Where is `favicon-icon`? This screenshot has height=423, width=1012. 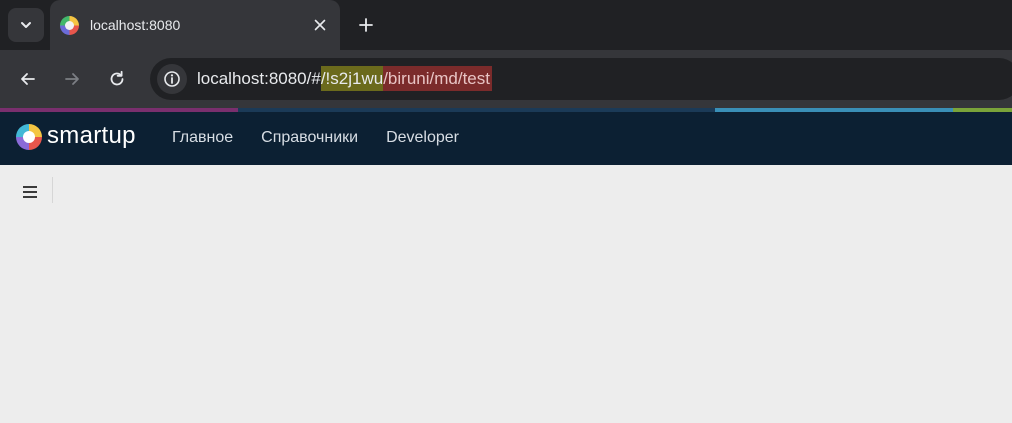 favicon-icon is located at coordinates (69, 25).